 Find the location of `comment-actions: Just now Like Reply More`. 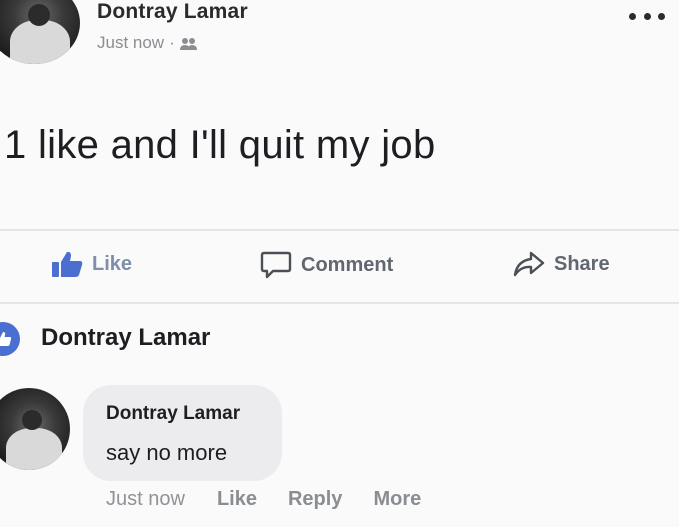

comment-actions: Just now Like Reply More is located at coordinates (279, 499).